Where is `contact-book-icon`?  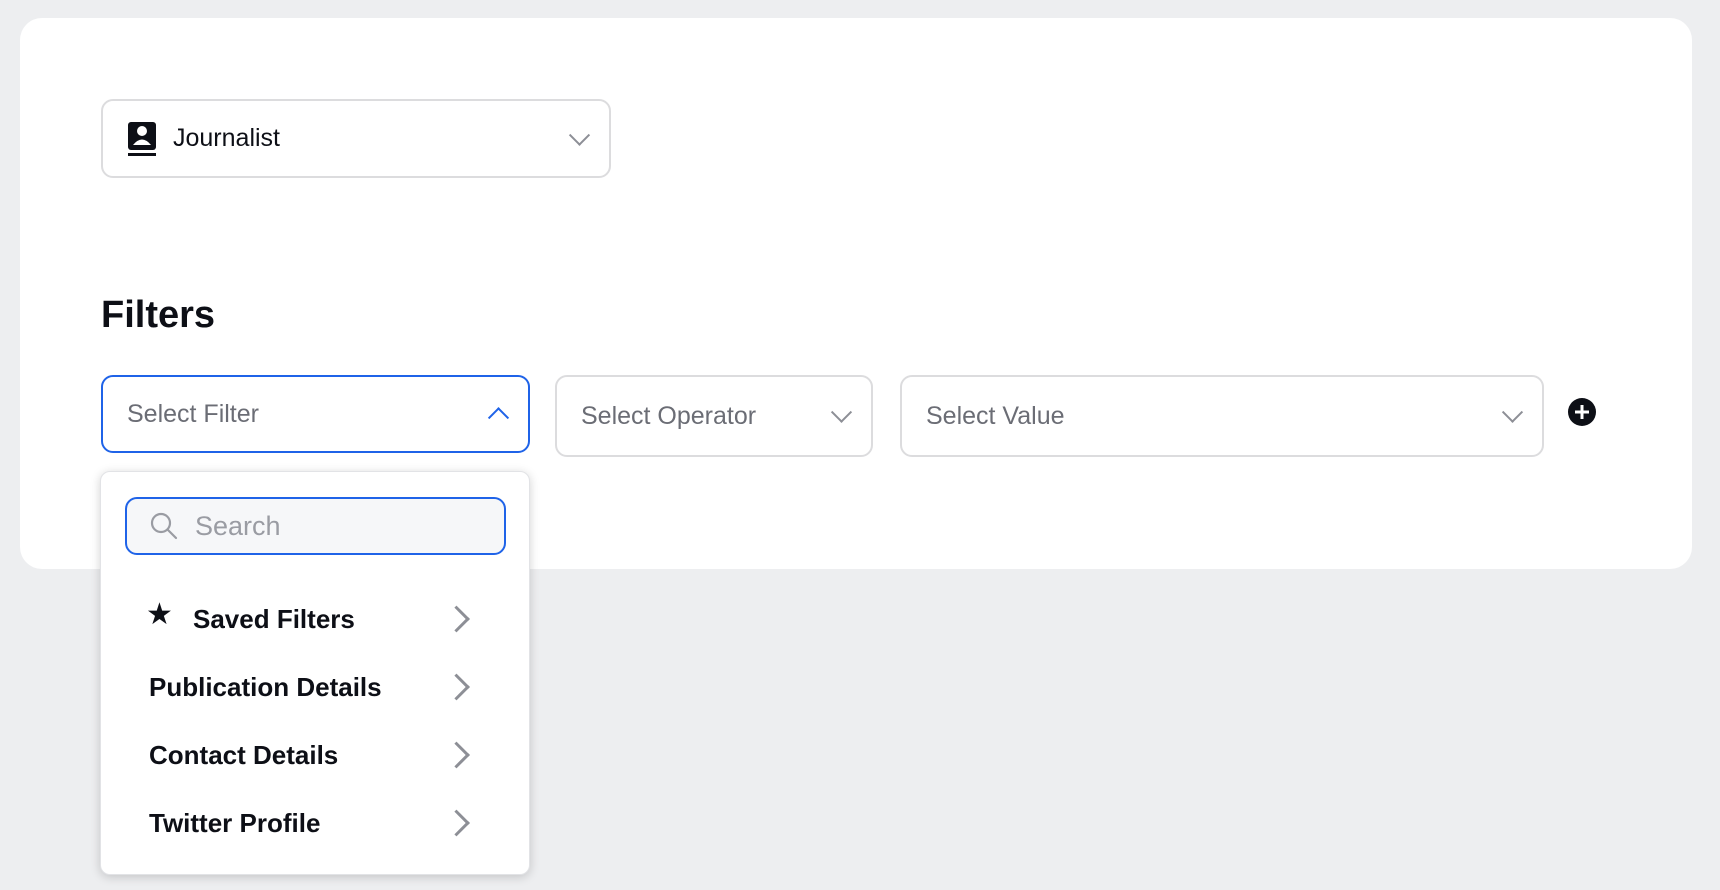 contact-book-icon is located at coordinates (142, 138).